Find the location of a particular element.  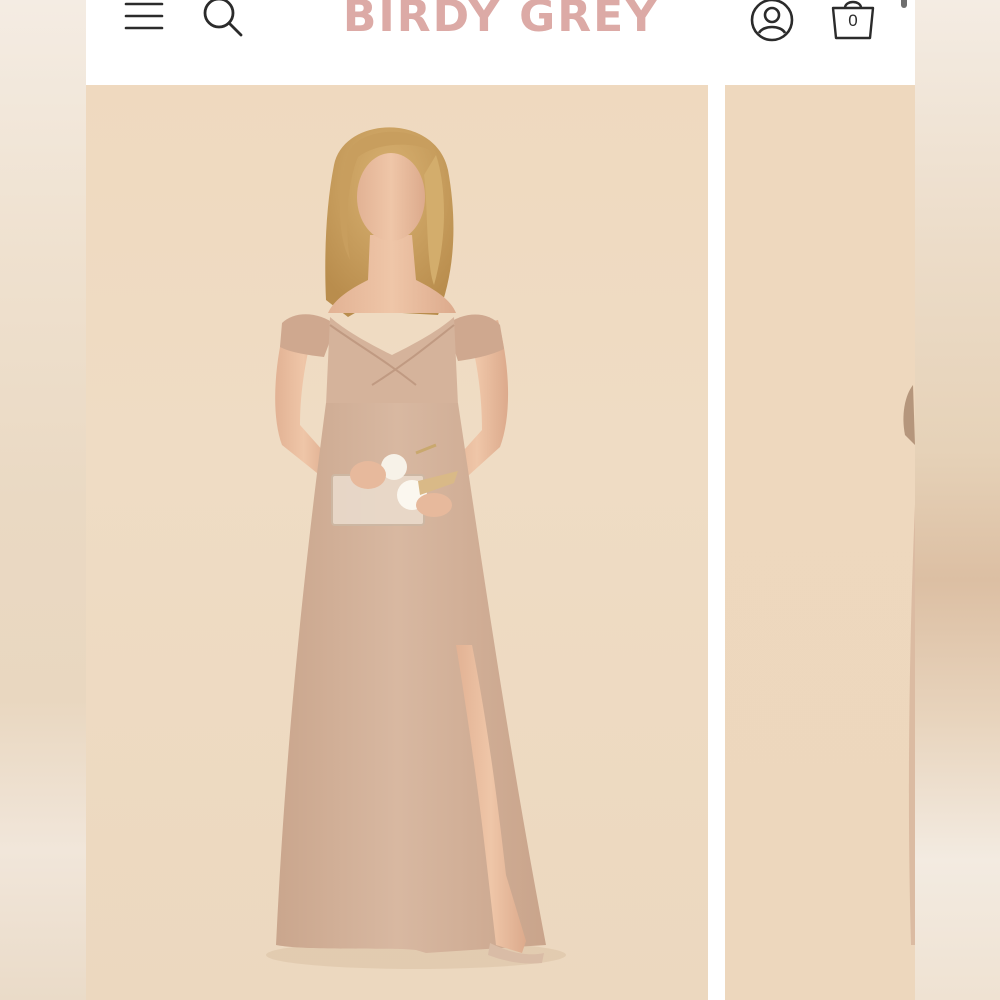

next-slide-preview is located at coordinates (909, 665).